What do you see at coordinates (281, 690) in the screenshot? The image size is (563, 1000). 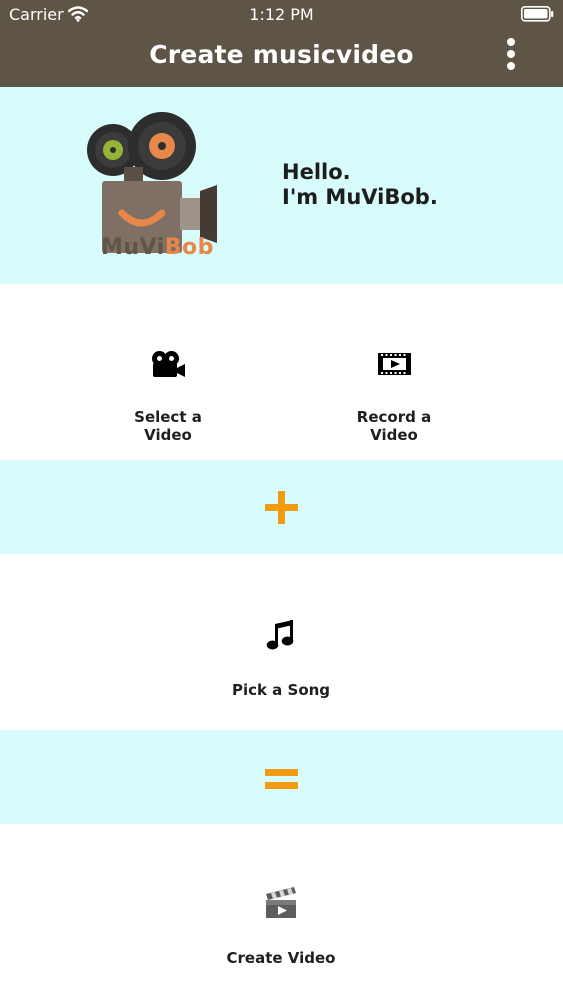 I see `pick-song-label: Pick a Song` at bounding box center [281, 690].